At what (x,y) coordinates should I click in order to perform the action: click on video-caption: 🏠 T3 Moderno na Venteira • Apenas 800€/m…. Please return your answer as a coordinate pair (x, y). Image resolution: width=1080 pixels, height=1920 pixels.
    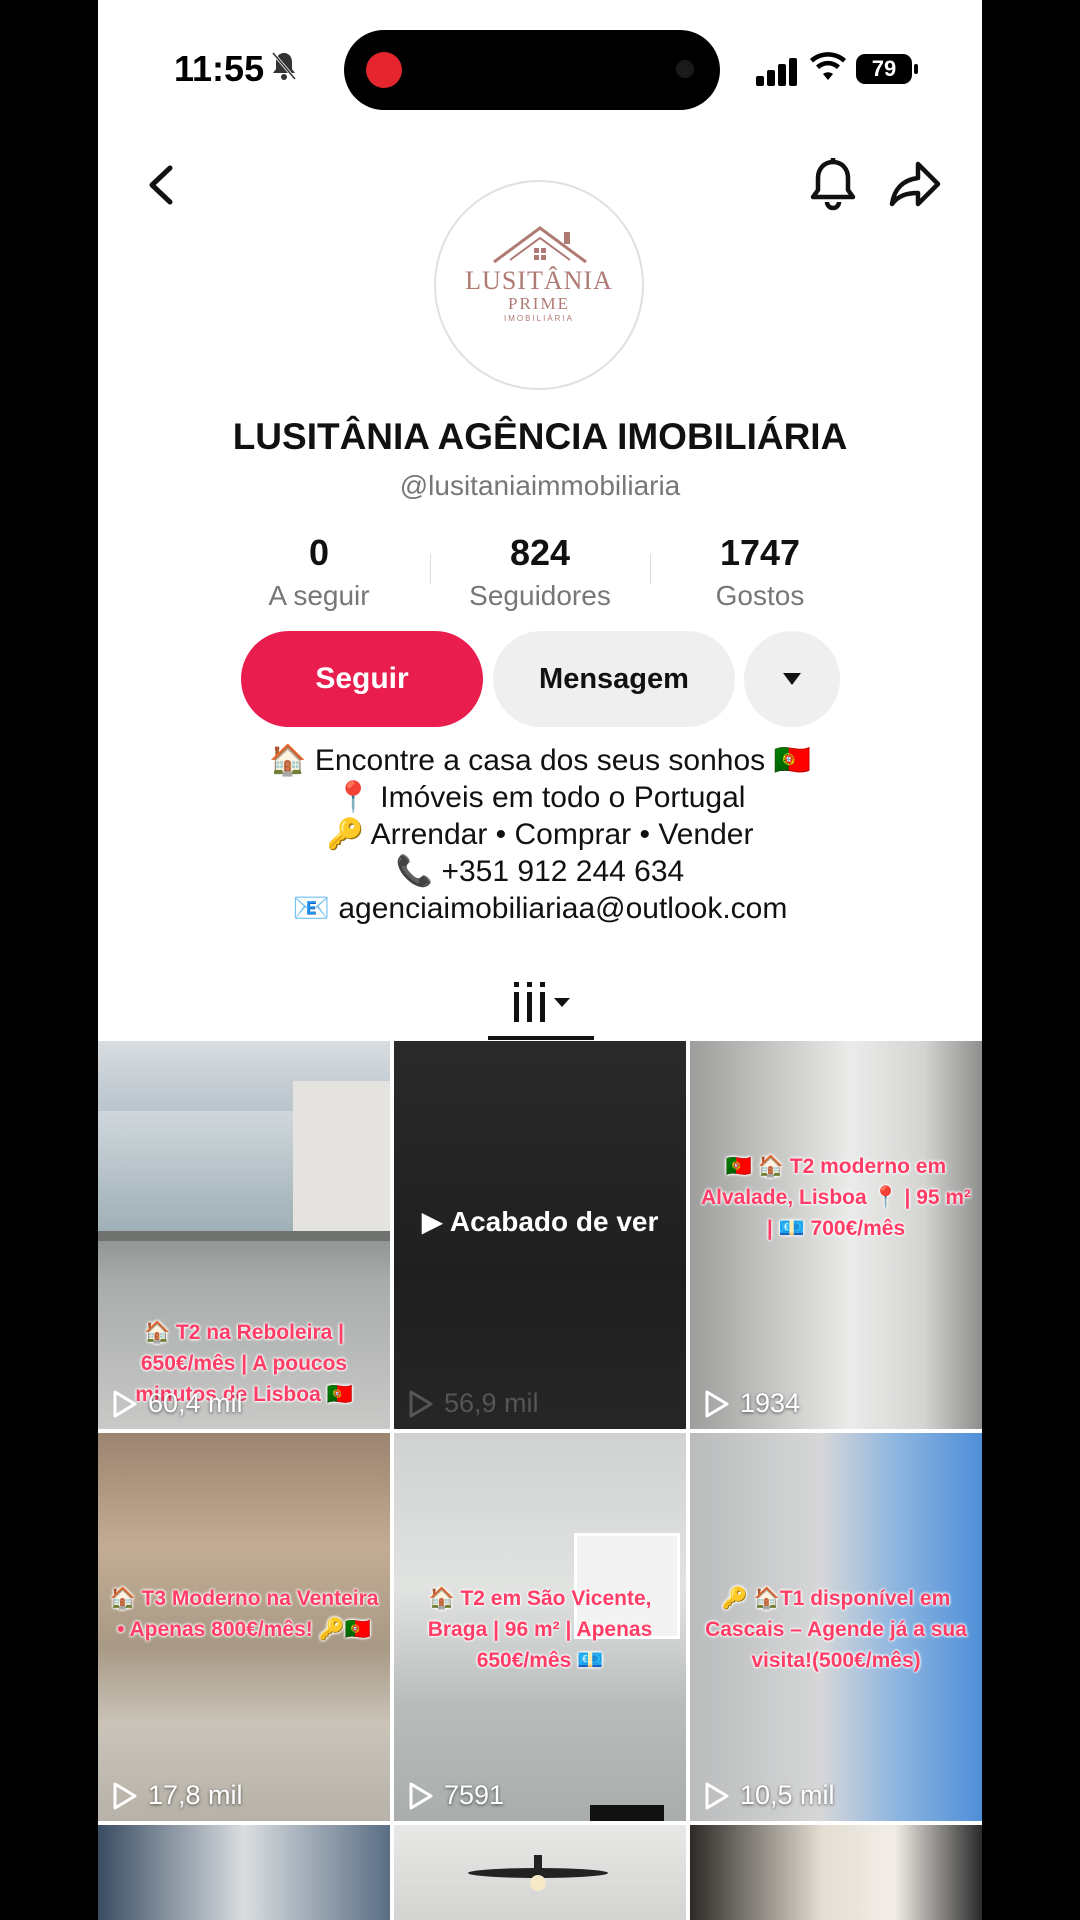
    Looking at the image, I should click on (244, 1614).